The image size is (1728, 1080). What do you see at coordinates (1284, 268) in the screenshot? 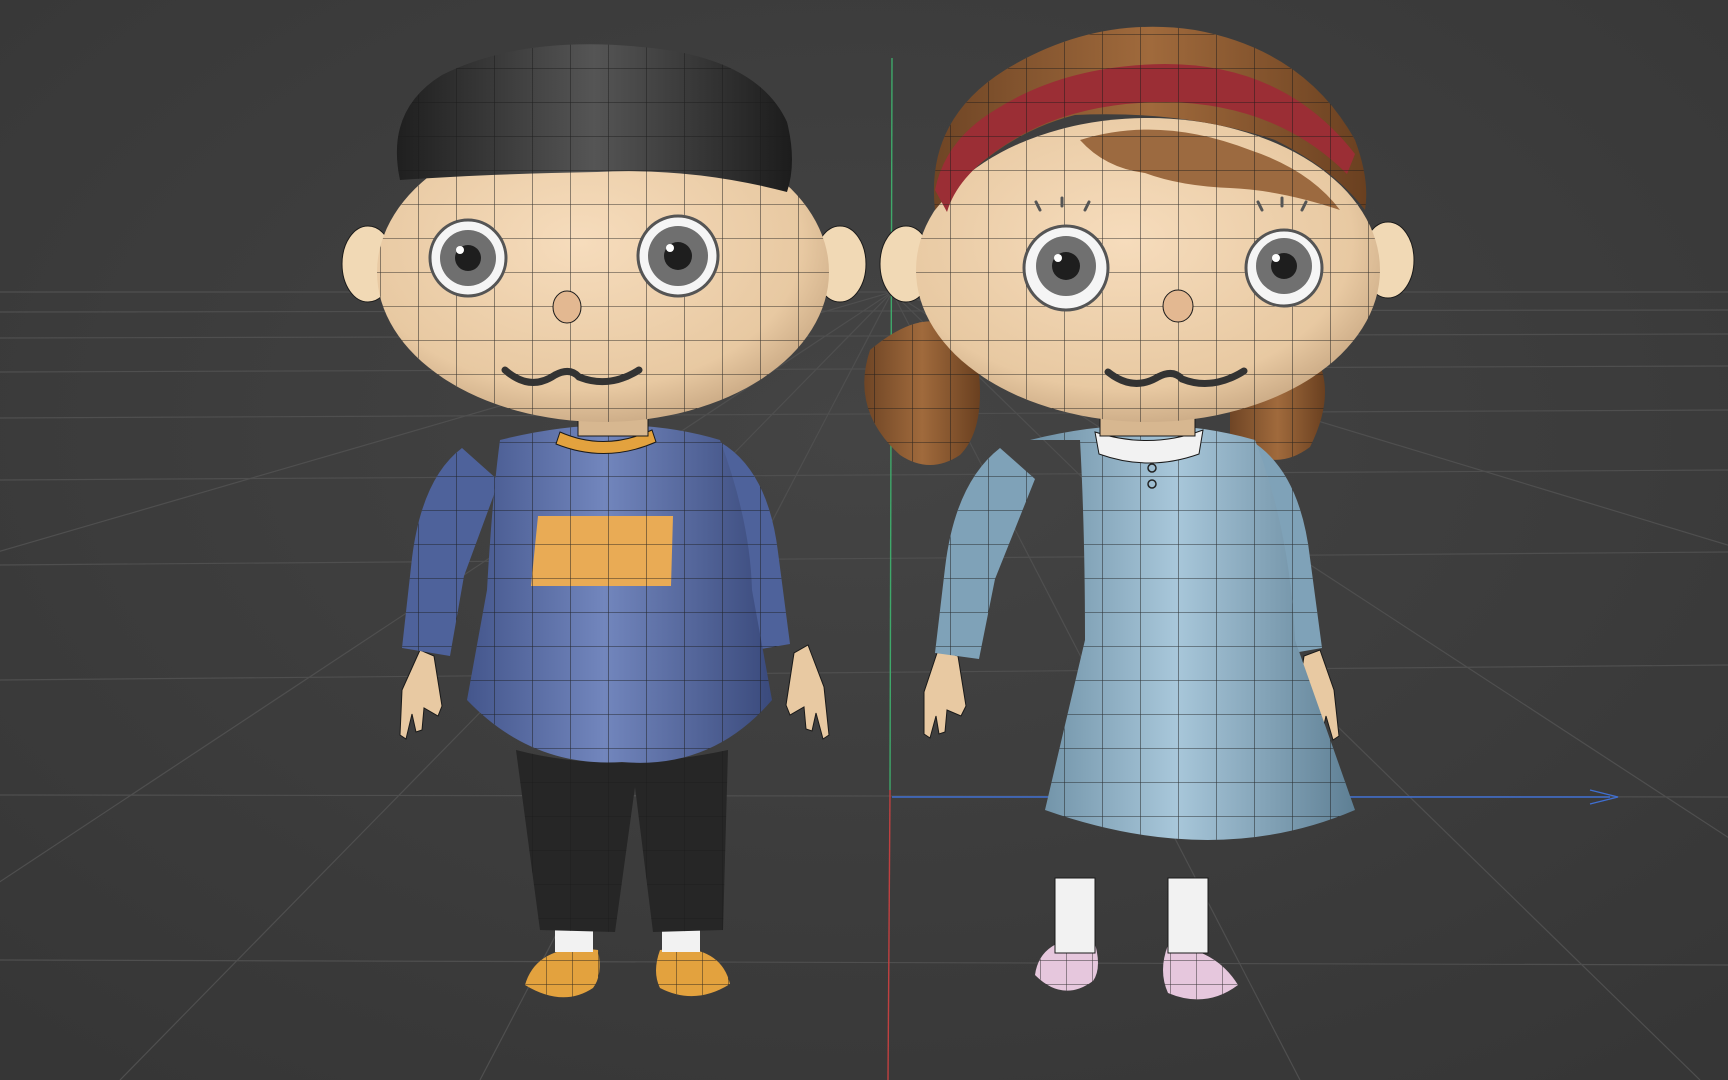
I see `girl-eye-right` at bounding box center [1284, 268].